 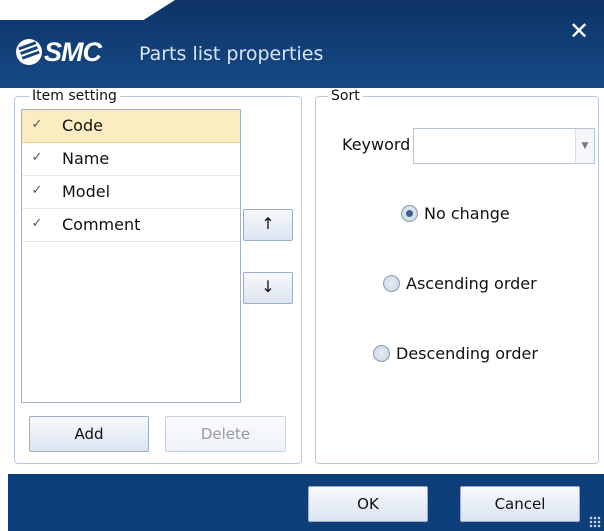 What do you see at coordinates (89, 434) in the screenshot?
I see `add-button: Add` at bounding box center [89, 434].